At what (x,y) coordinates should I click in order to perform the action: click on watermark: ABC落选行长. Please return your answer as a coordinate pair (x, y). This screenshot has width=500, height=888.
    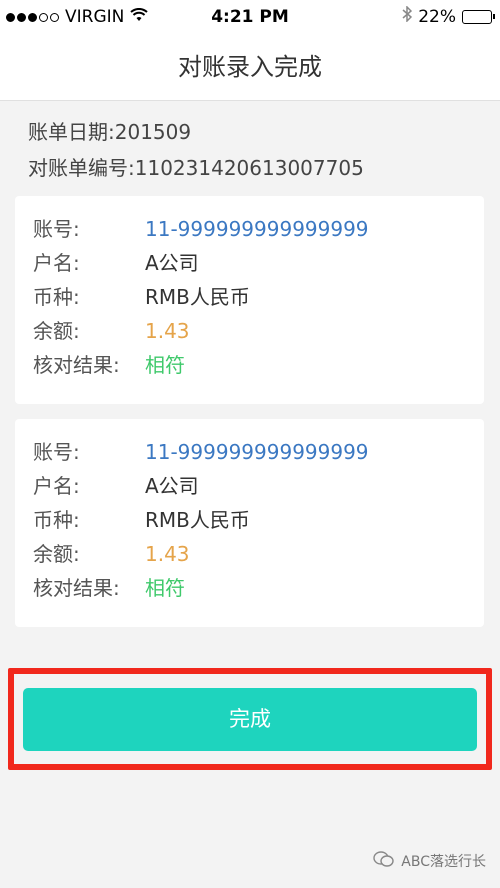
    Looking at the image, I should click on (429, 861).